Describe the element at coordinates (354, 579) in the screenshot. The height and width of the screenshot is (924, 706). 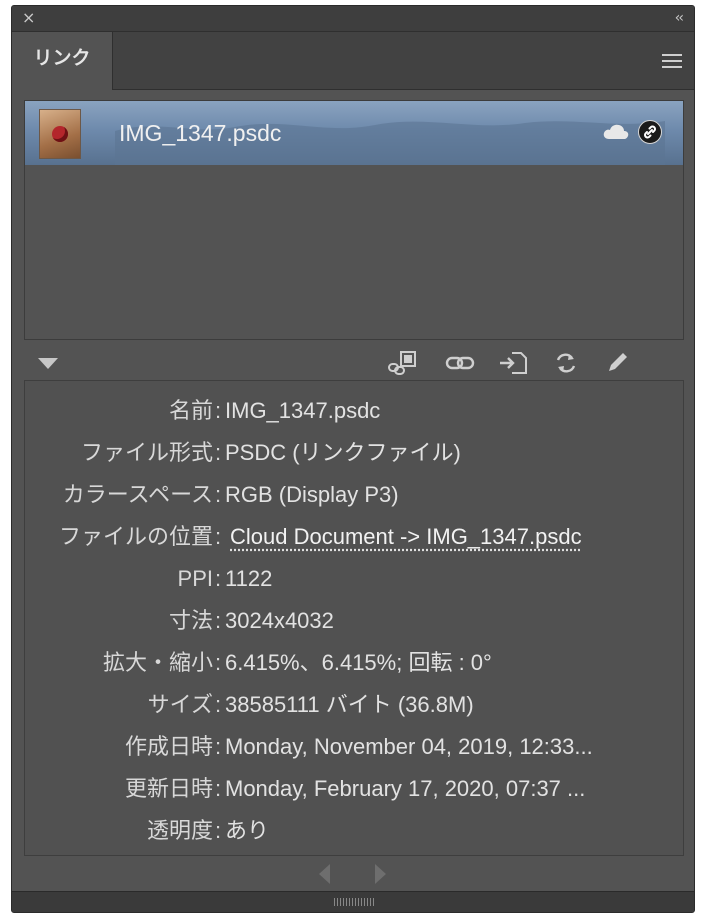
I see `info-row-ppi: PPI : 1122` at that location.